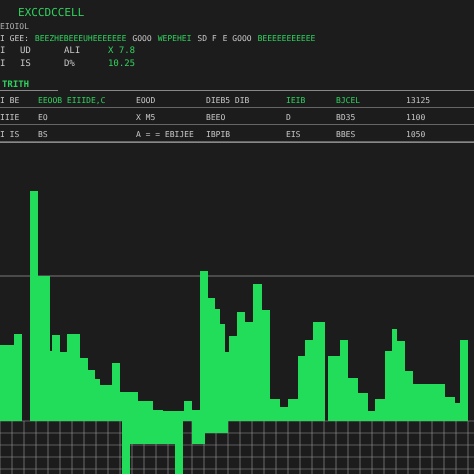 Image resolution: width=474 pixels, height=474 pixels. What do you see at coordinates (10, 117) in the screenshot?
I see `table-cell-text: IIIE` at bounding box center [10, 117].